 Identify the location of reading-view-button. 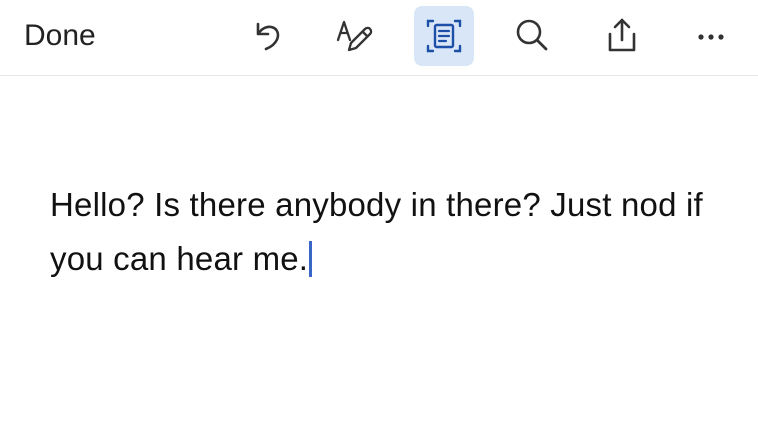
(444, 36).